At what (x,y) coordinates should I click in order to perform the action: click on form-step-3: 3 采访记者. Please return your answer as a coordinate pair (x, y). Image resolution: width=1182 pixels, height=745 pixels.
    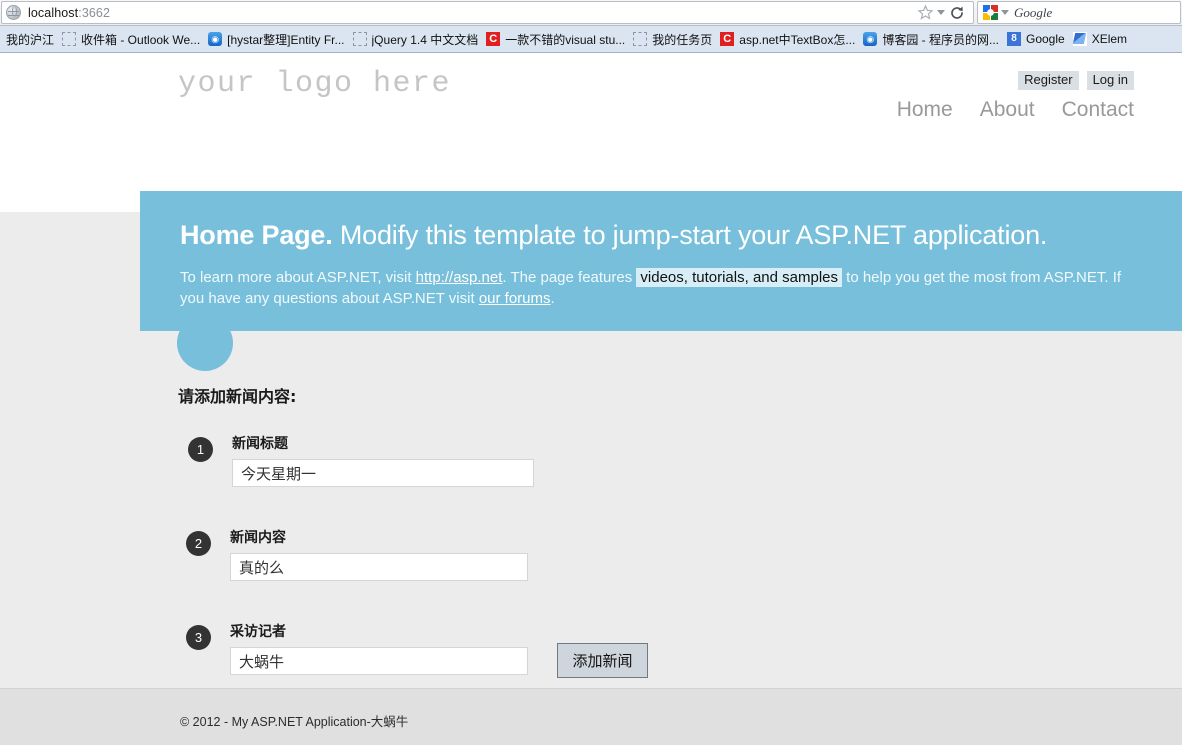
    Looking at the image, I should click on (684, 655).